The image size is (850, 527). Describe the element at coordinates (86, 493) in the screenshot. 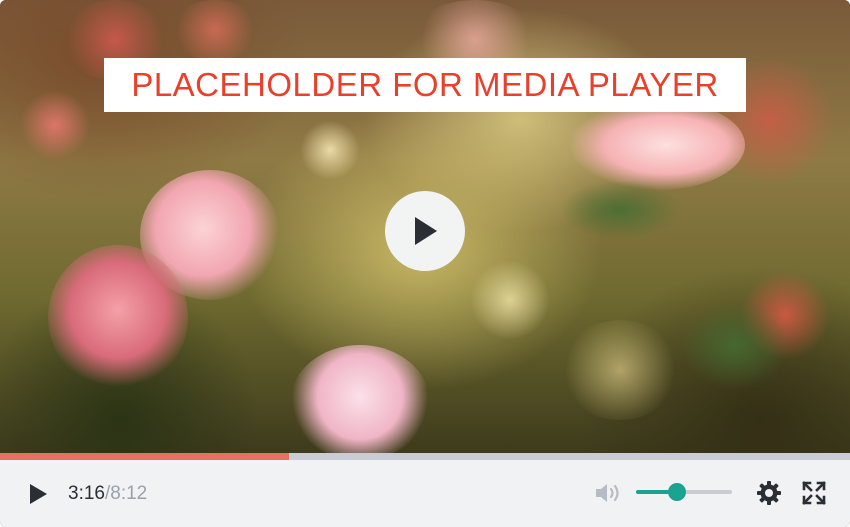

I see `current-time: 3:16` at that location.